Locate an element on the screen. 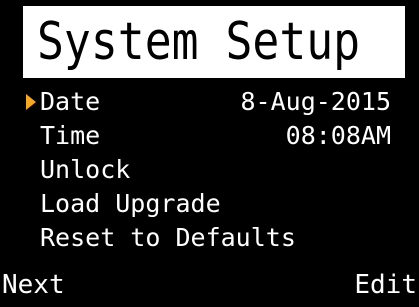 The width and height of the screenshot is (419, 307). menu-item-load-upgrade: Load Upgrade is located at coordinates (209, 204).